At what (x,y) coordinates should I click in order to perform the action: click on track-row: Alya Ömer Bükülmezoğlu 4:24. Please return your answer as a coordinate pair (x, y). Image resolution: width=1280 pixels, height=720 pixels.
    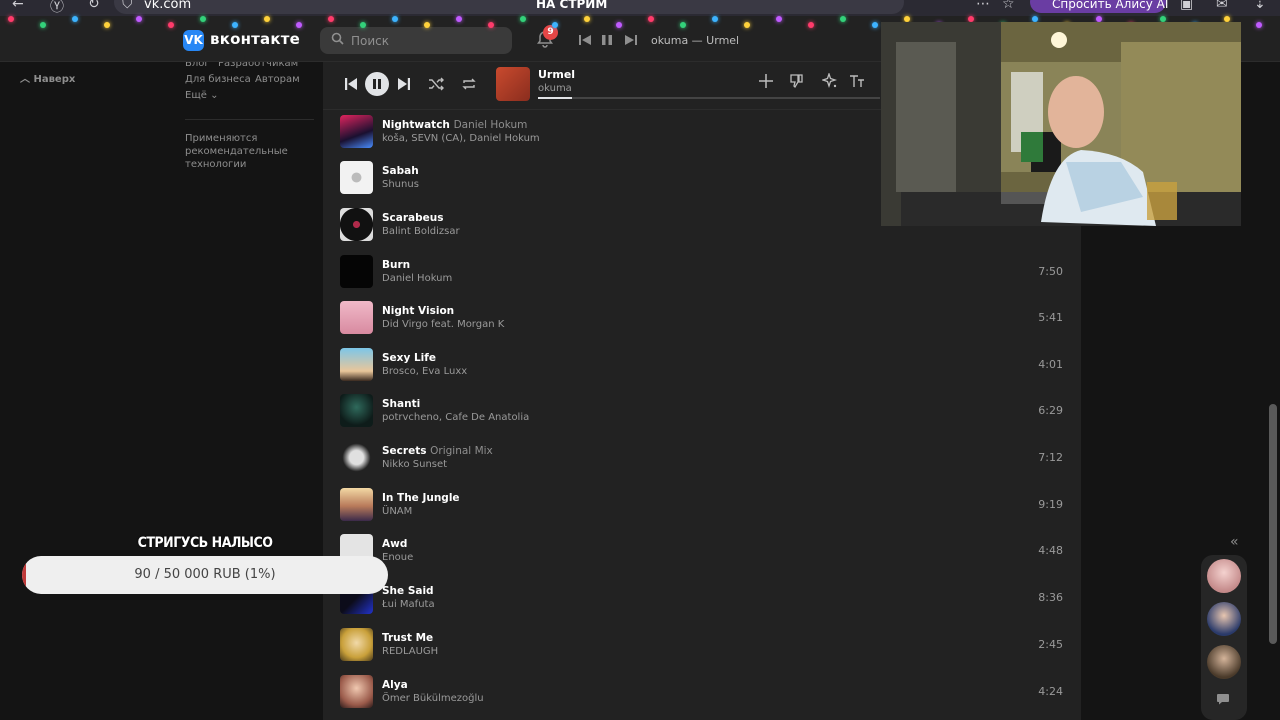
    Looking at the image, I should click on (702, 696).